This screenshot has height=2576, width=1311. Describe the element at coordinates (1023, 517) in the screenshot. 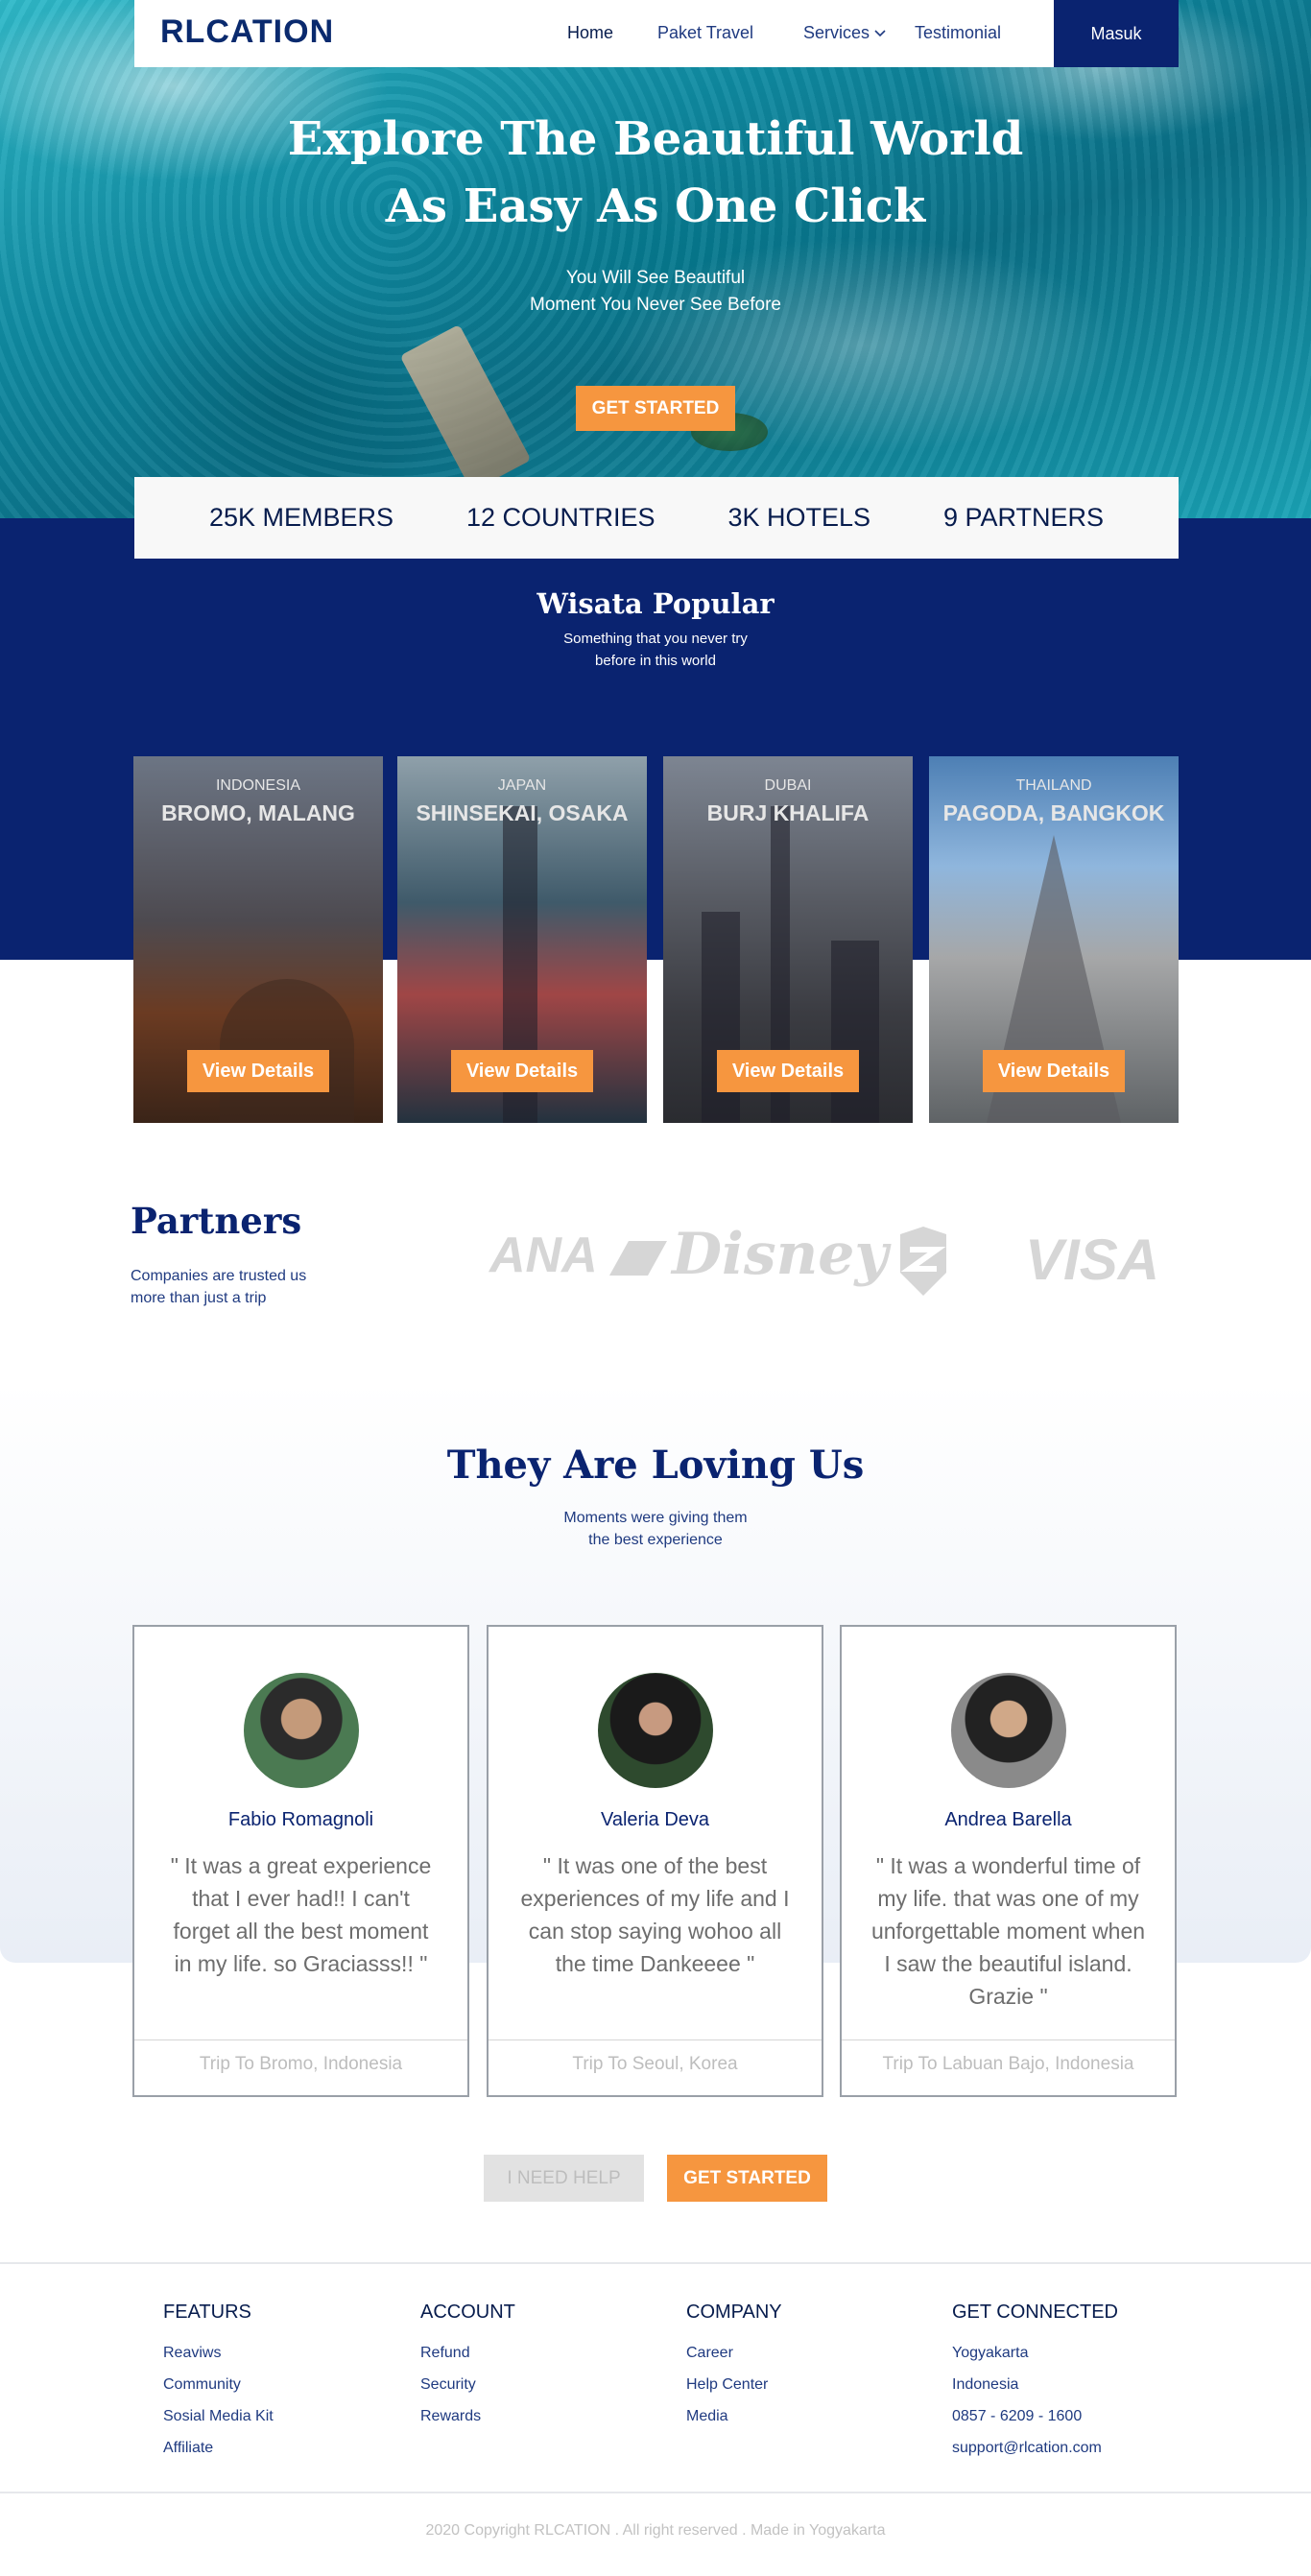

I see `stat-partners: 9 PARTNERS` at that location.